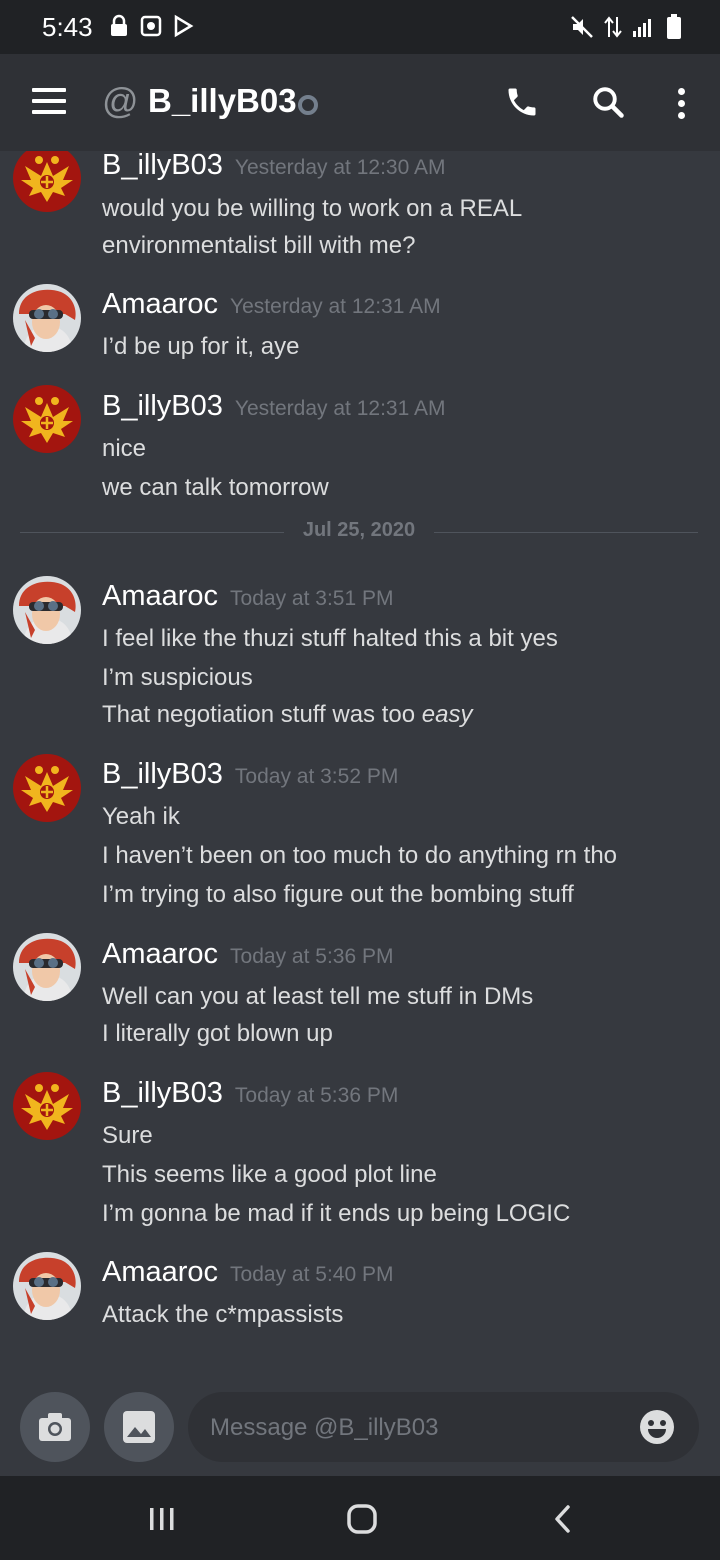 This screenshot has width=720, height=1560. I want to click on message-input-placeholder: Message @B_illyB03, so click(324, 1427).